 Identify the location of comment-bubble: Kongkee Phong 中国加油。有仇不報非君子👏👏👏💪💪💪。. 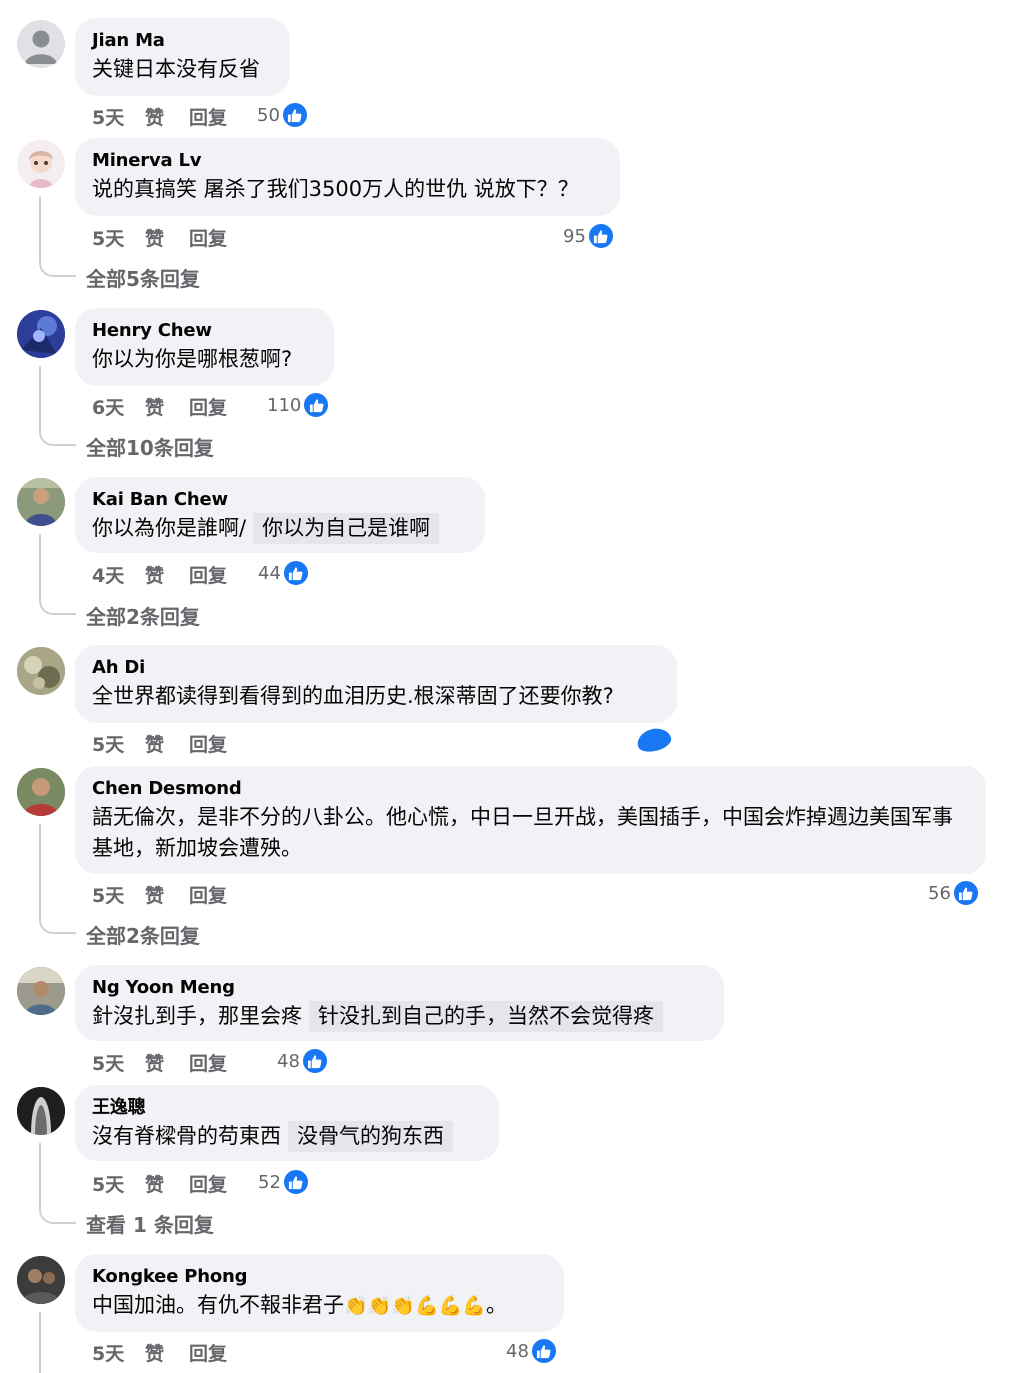
(319, 1293).